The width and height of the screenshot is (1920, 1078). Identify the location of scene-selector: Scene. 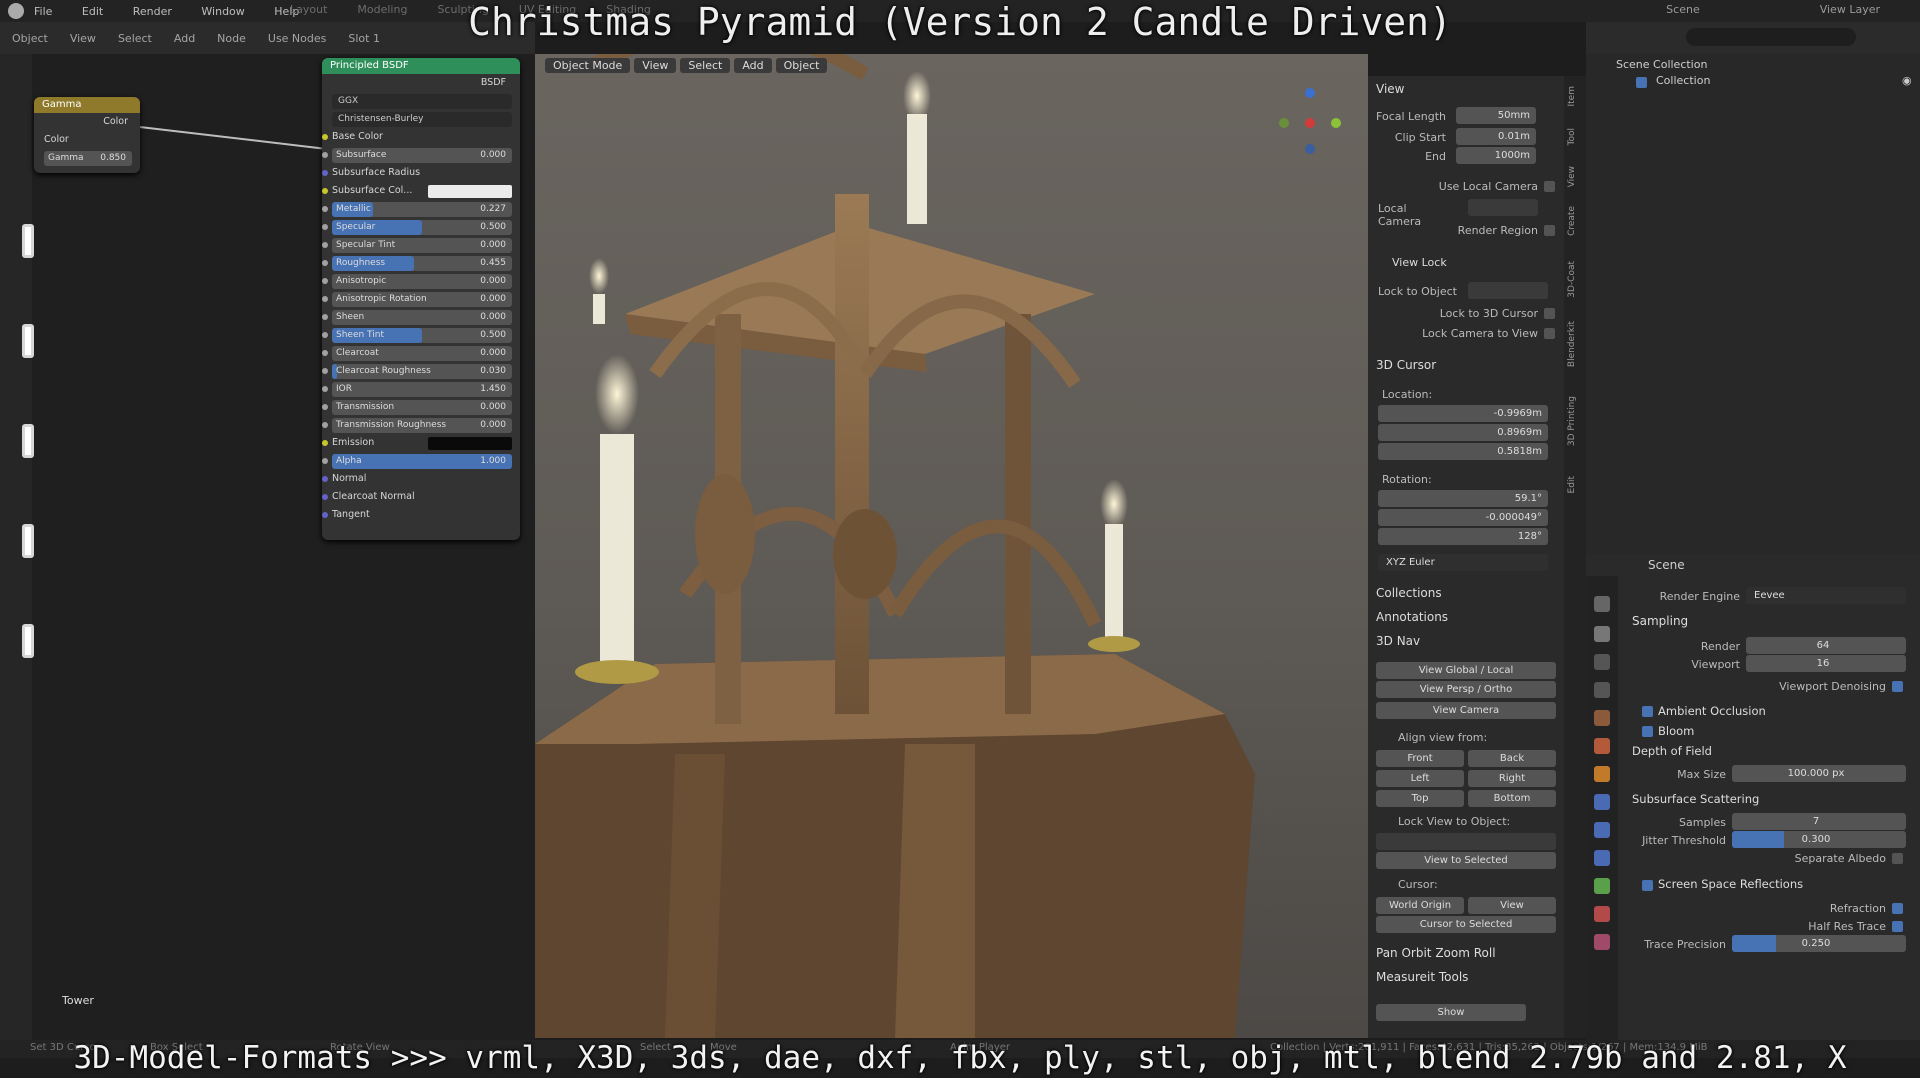
(1683, 9).